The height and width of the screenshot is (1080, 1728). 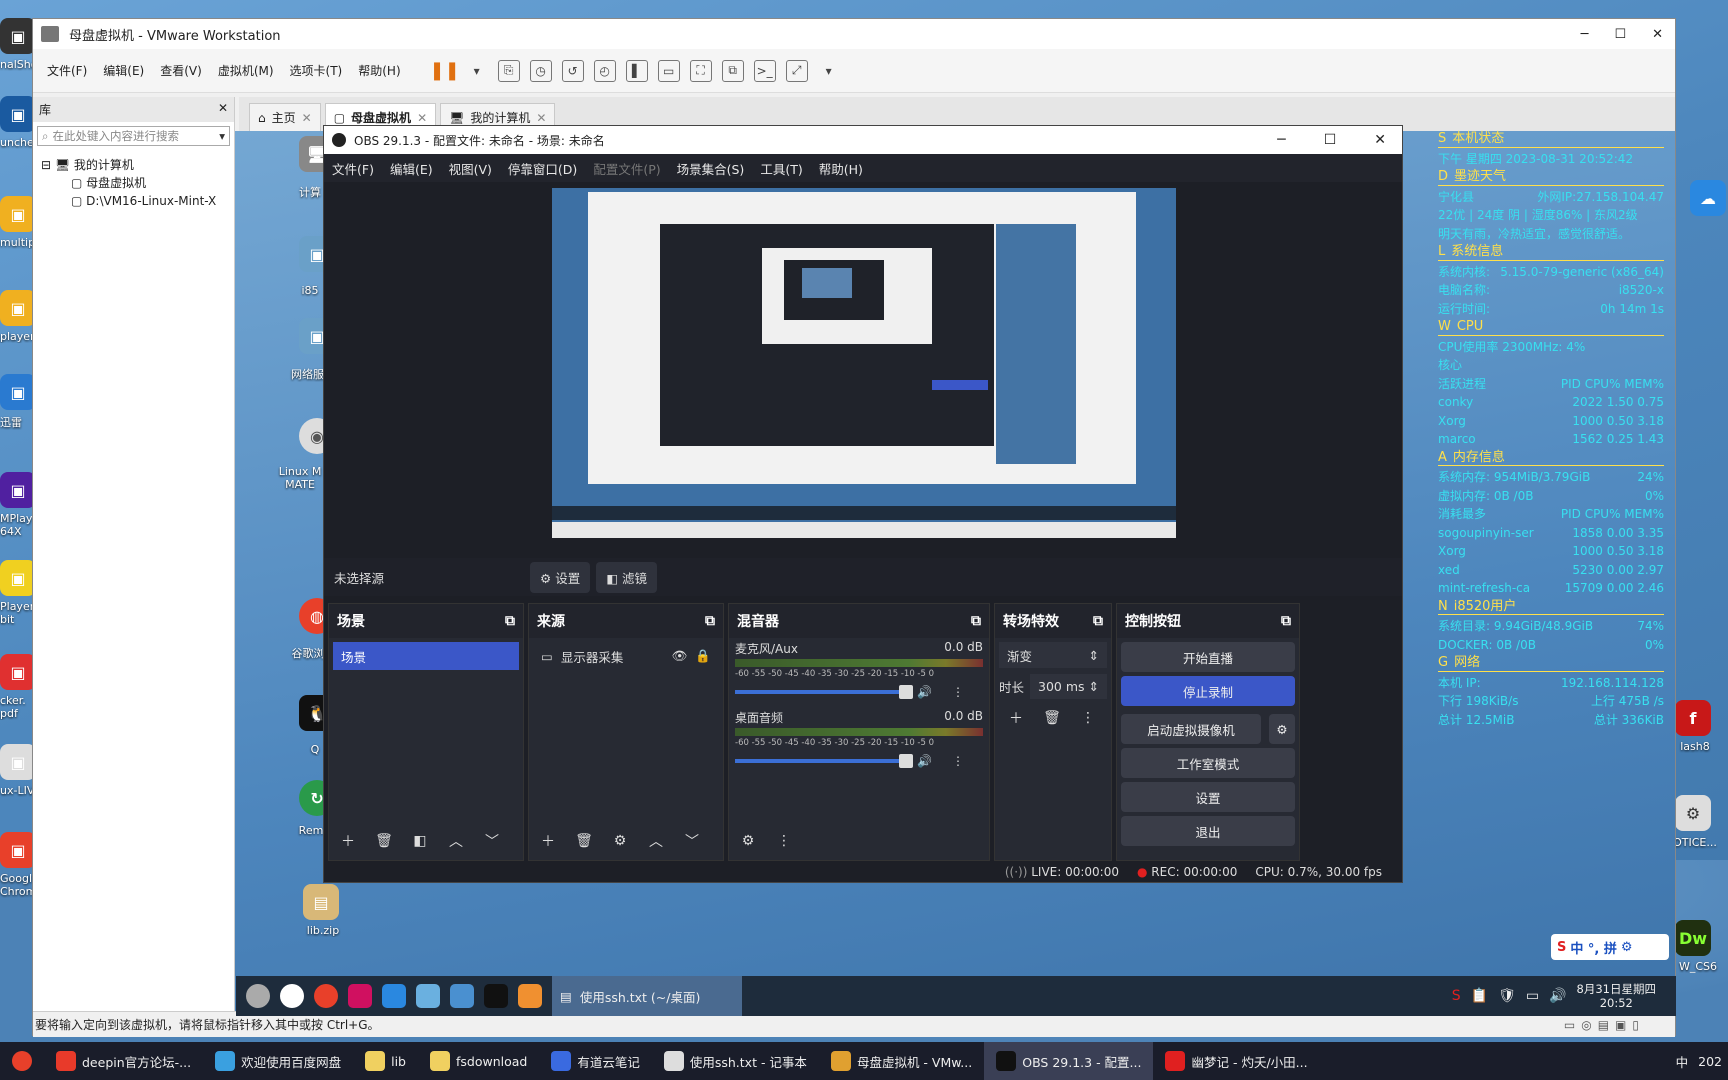 I want to click on start-virtual-camera-button: 启动虚拟摄像机, so click(x=1191, y=729).